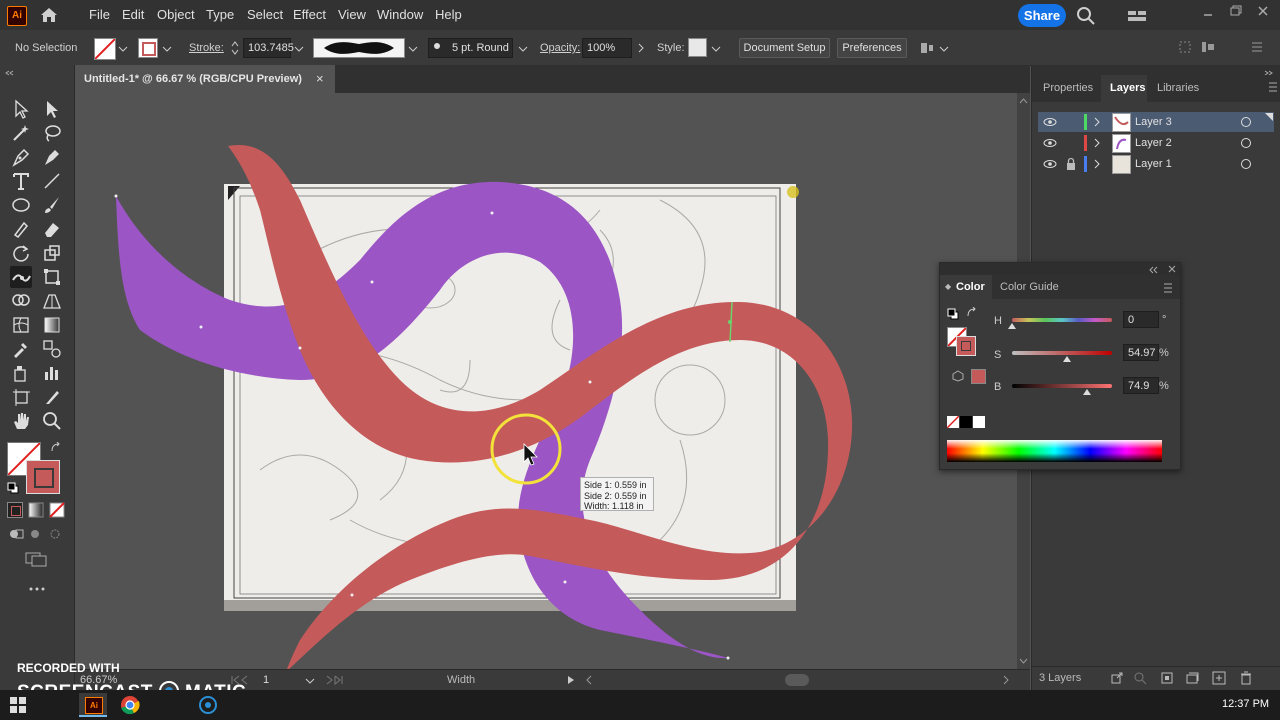  Describe the element at coordinates (1097, 143) in the screenshot. I see `chevron-right-icon` at that location.